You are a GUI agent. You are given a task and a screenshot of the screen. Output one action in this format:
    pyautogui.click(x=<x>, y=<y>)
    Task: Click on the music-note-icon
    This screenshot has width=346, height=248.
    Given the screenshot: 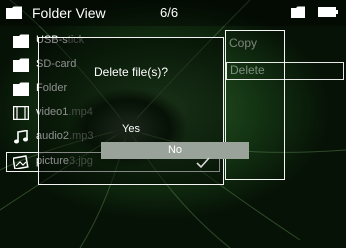 What is the action you would take?
    pyautogui.click(x=21, y=137)
    